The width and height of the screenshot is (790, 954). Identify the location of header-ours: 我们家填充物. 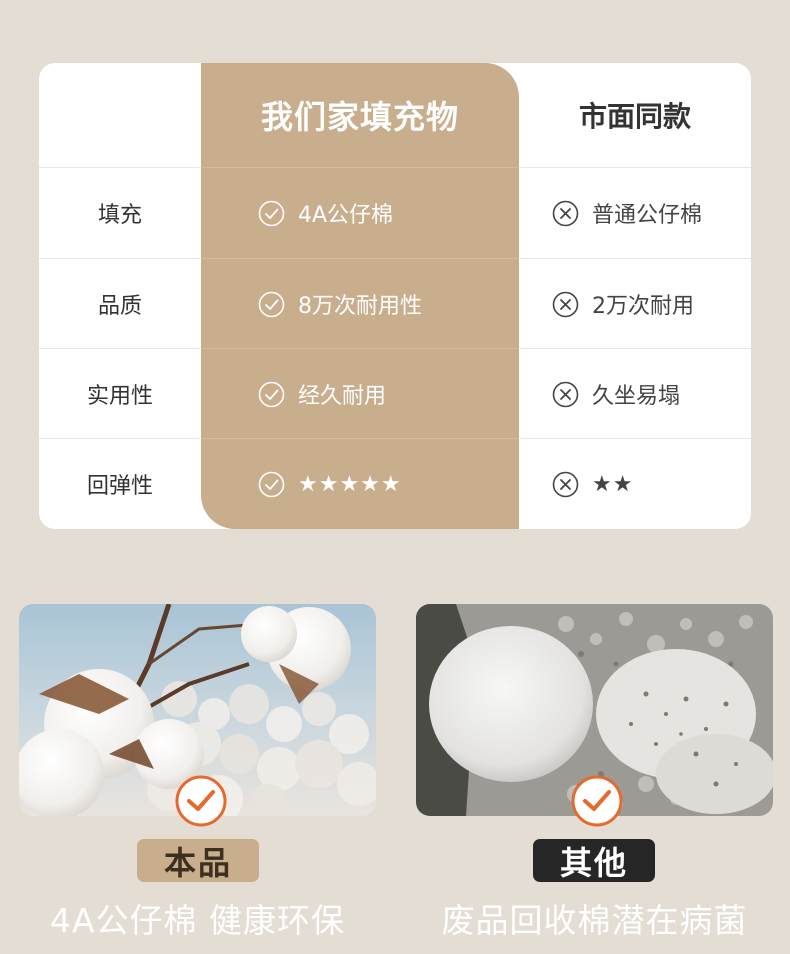
(359, 117).